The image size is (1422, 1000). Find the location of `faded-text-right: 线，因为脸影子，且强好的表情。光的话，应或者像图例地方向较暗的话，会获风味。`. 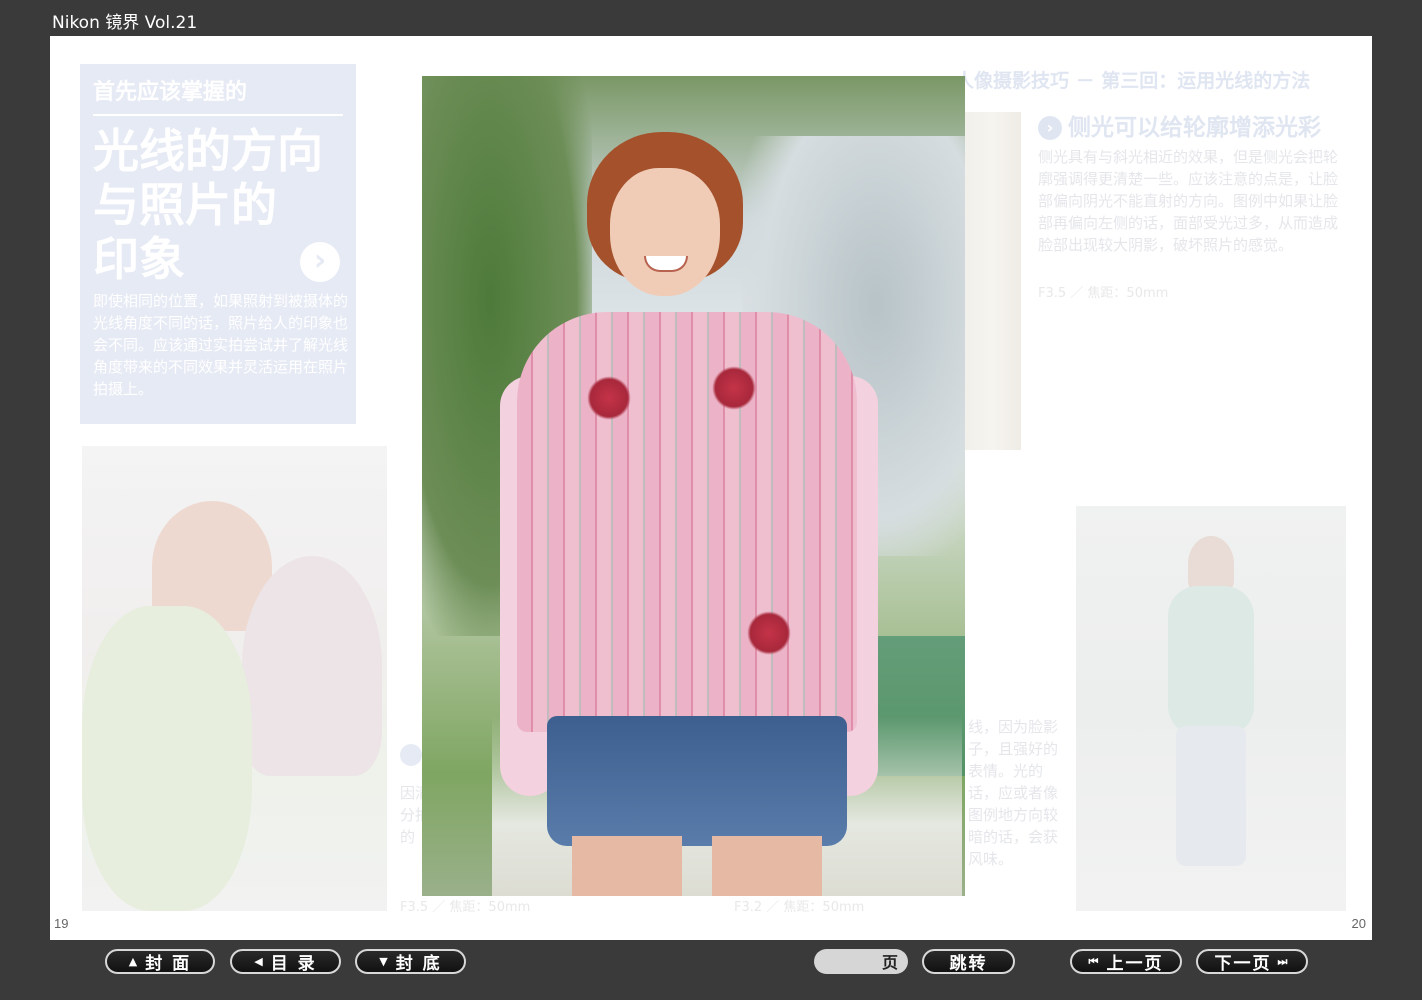

faded-text-right: 线，因为脸影子，且强好的表情。光的话，应或者像图例地方向较暗的话，会获风味。 is located at coordinates (1013, 793).